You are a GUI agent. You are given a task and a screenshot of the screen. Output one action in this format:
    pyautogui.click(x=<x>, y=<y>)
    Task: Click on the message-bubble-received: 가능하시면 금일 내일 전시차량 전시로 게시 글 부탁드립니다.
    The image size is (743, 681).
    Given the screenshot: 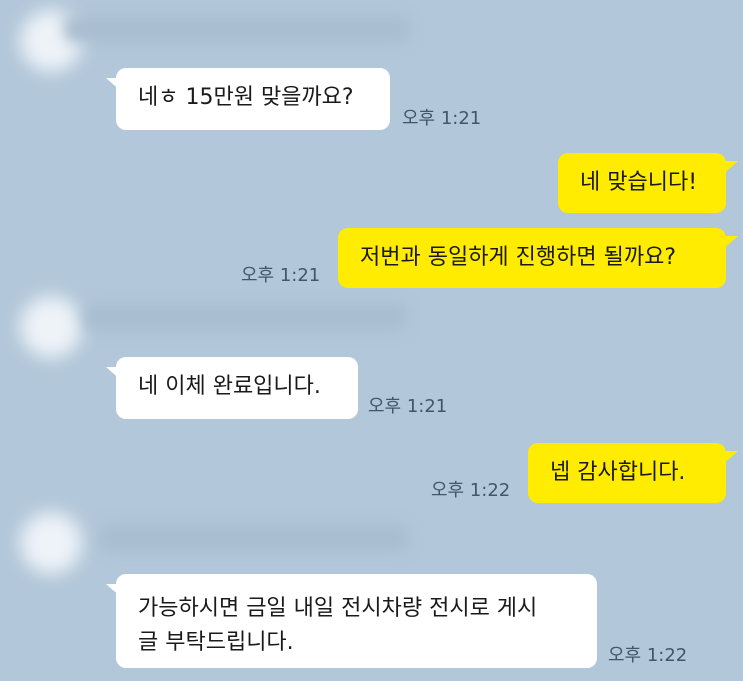 What is the action you would take?
    pyautogui.click(x=351, y=621)
    